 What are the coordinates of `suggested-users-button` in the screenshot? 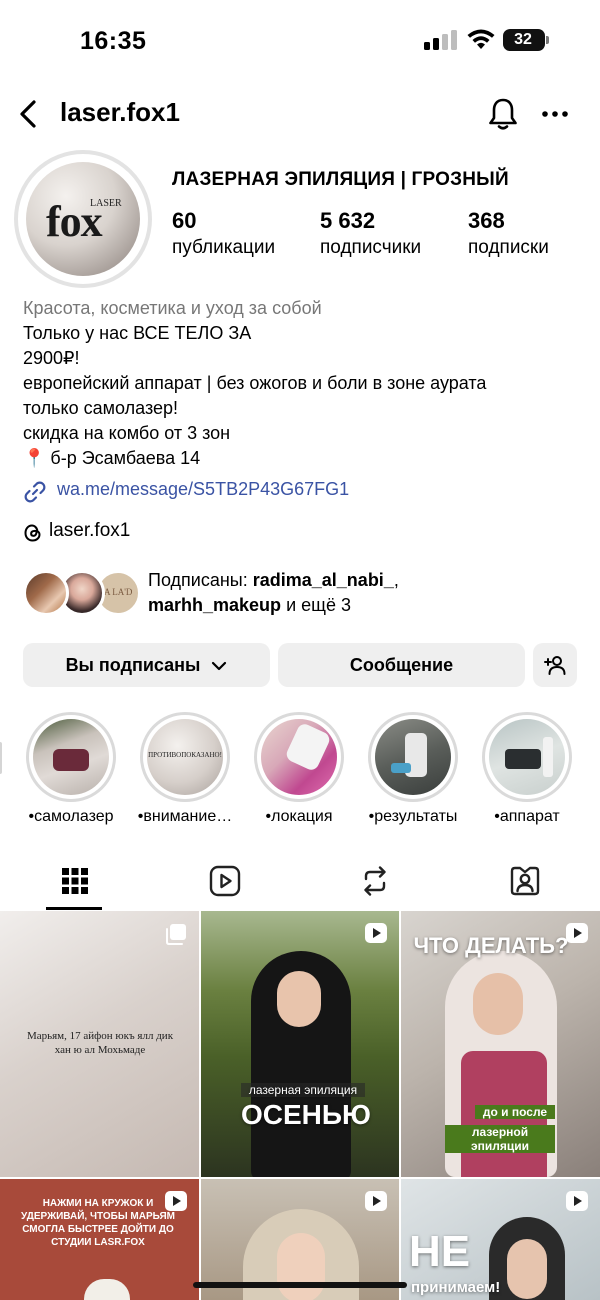 It's located at (555, 665).